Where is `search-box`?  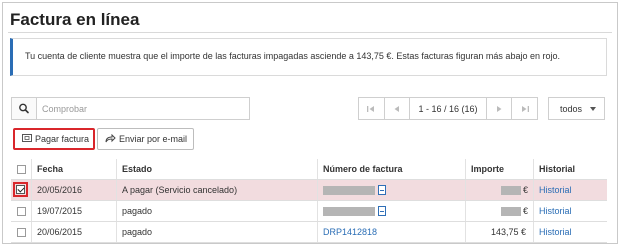
search-box is located at coordinates (131, 108).